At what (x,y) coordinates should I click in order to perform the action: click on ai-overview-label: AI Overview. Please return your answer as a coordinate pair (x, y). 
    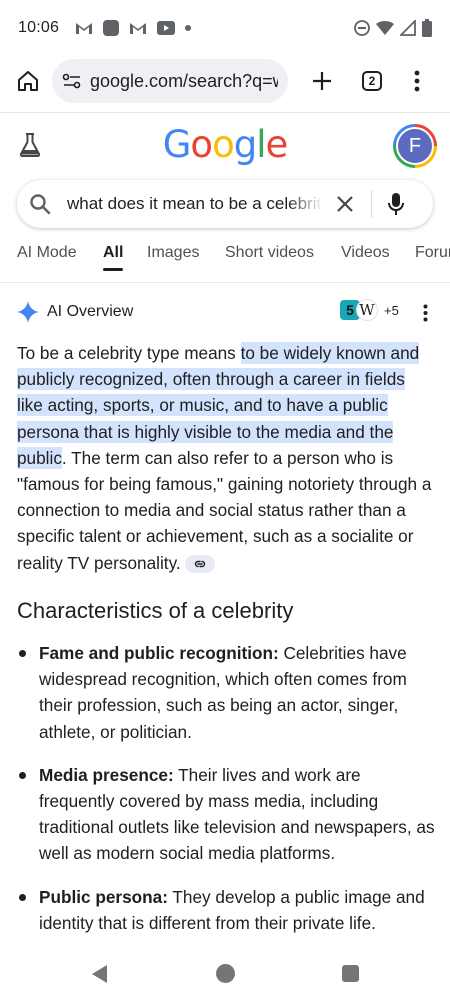
    Looking at the image, I should click on (90, 311).